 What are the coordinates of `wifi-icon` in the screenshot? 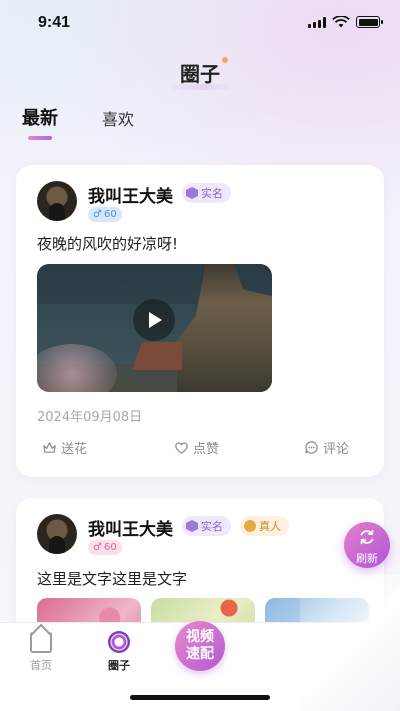 It's located at (341, 22).